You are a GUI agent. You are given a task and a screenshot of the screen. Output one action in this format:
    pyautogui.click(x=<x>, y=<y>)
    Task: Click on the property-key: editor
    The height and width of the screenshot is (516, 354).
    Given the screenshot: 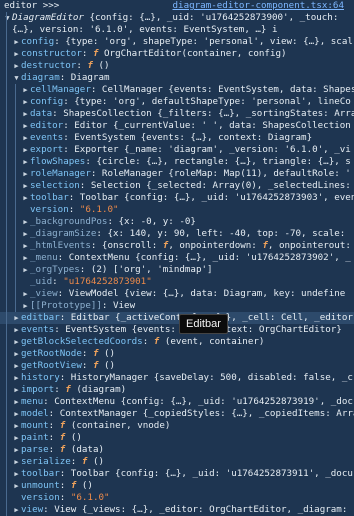 What is the action you would take?
    pyautogui.click(x=47, y=125)
    